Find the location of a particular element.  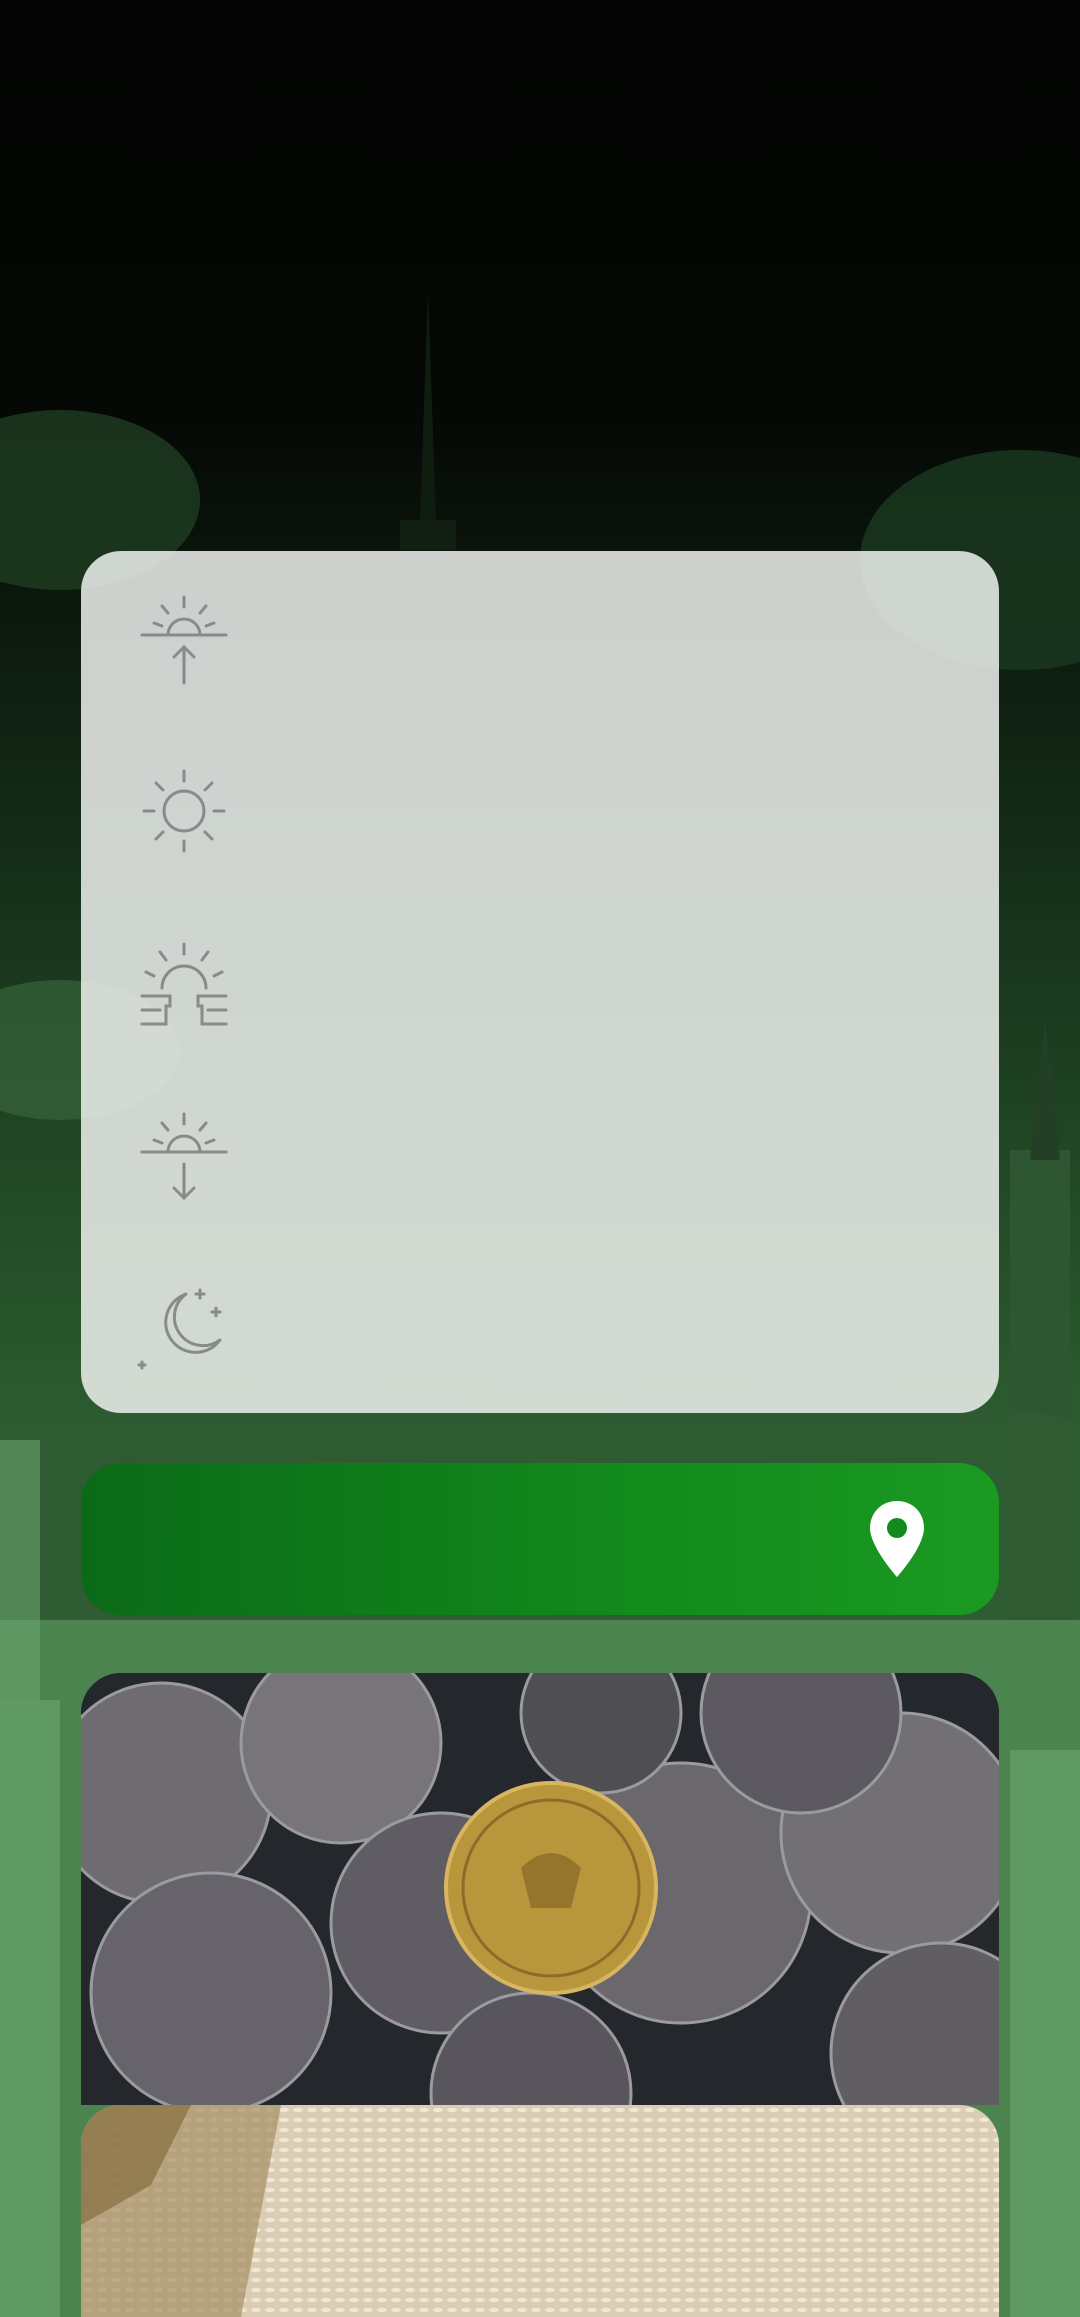

rice-photo is located at coordinates (540, 2211).